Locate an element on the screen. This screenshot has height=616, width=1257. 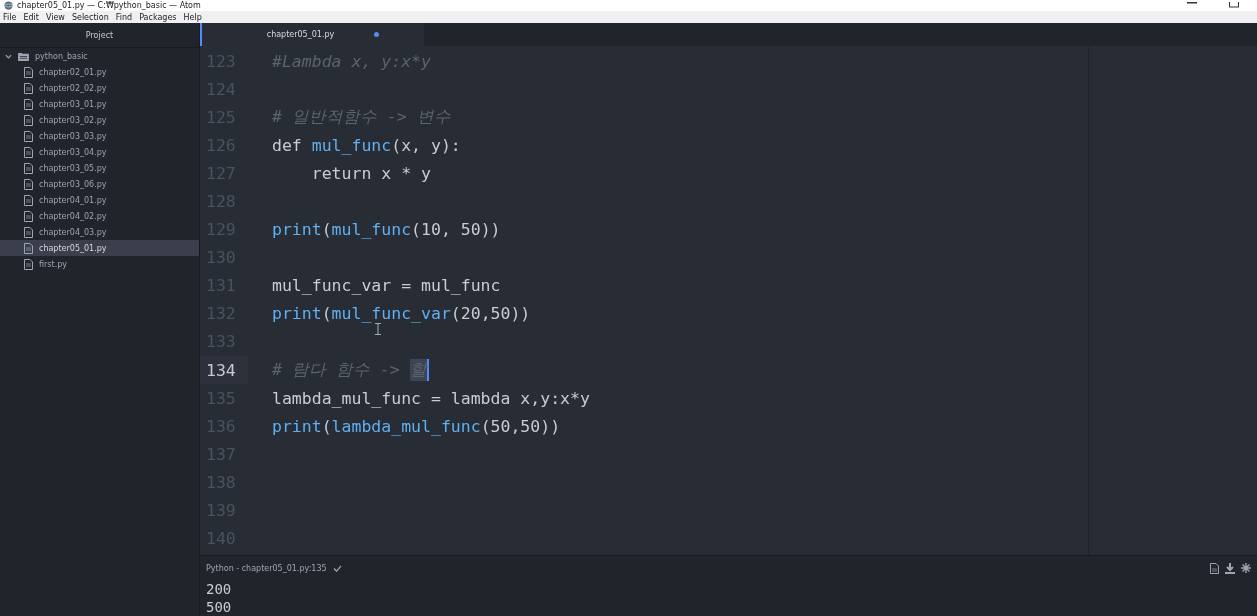
tree-file: chapter04_03.py is located at coordinates (99, 232).